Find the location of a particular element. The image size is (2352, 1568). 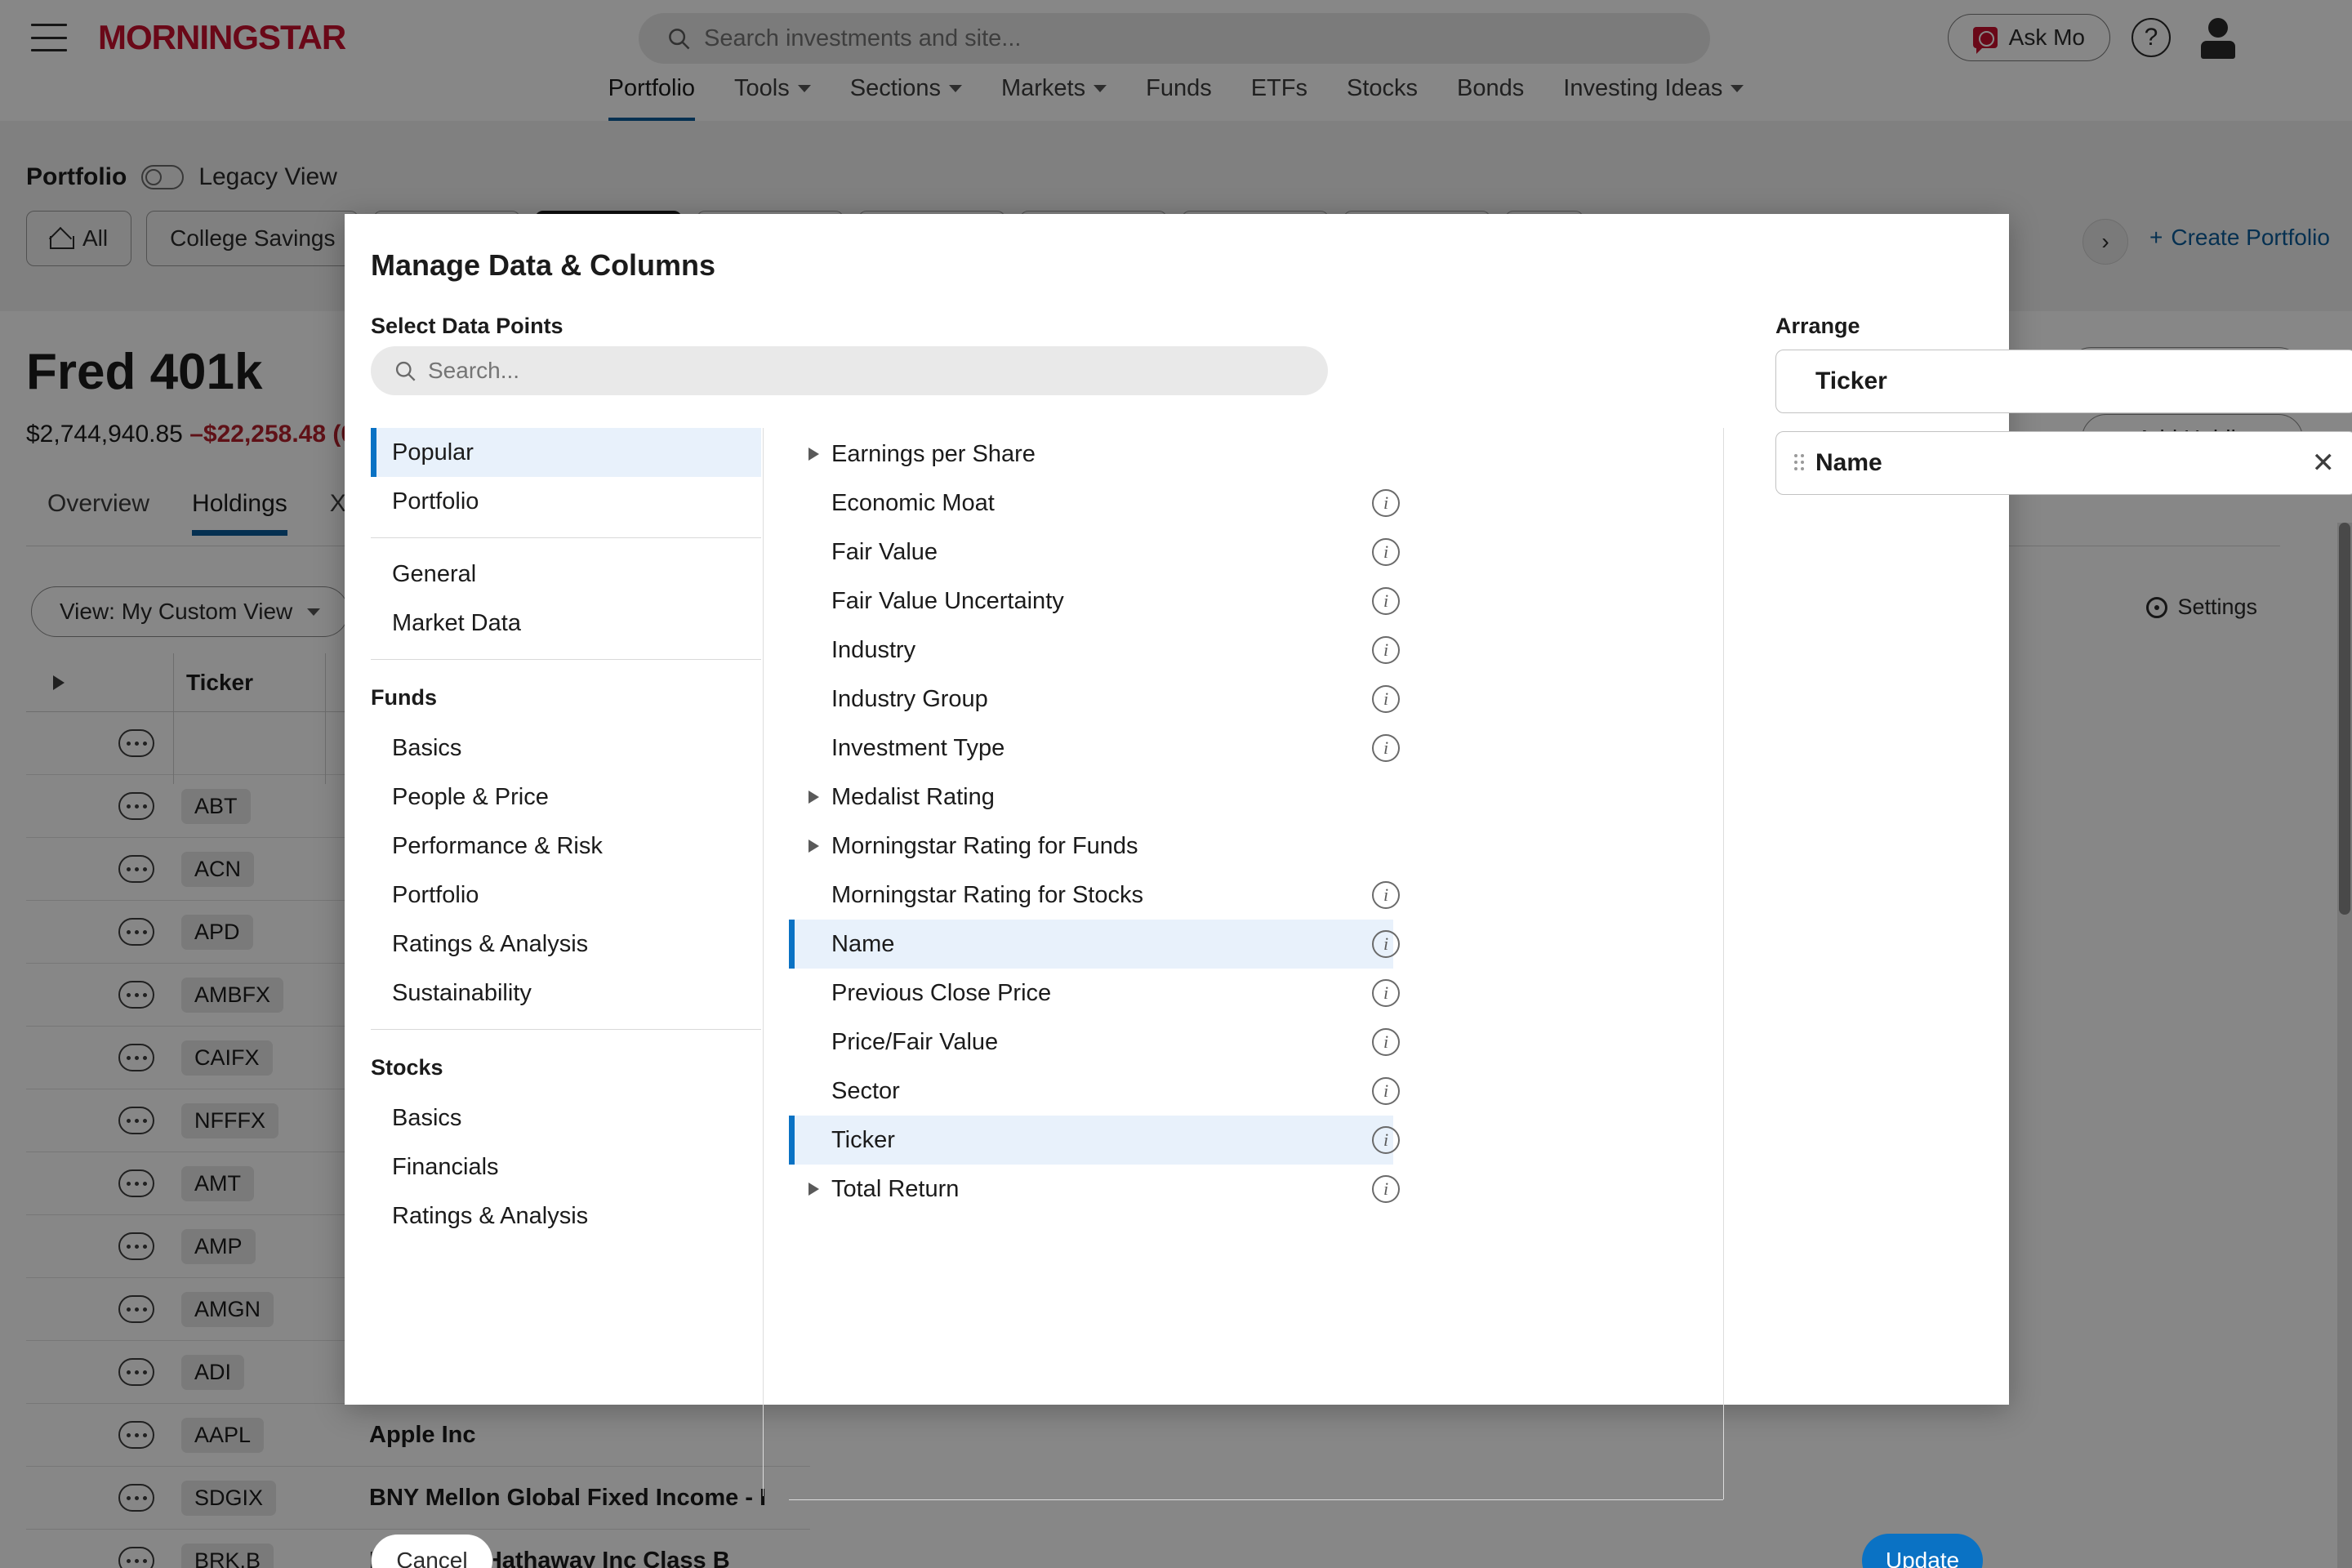

arrange-list: Ticker Name ✕ is located at coordinates (2063, 431).